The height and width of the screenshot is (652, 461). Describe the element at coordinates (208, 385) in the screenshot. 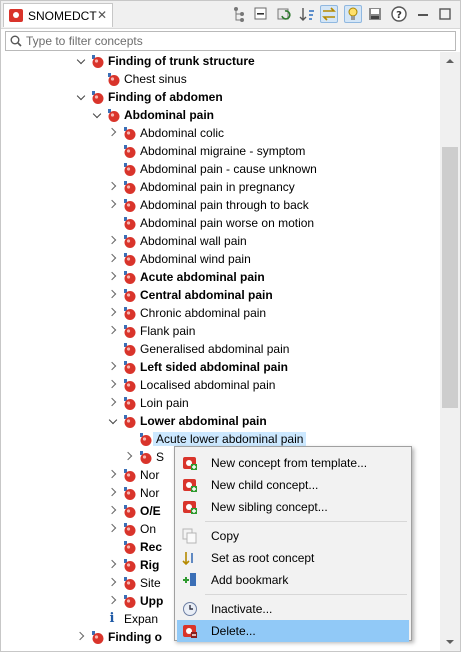

I see `tree-row-label: Localised abdominal pain` at that location.